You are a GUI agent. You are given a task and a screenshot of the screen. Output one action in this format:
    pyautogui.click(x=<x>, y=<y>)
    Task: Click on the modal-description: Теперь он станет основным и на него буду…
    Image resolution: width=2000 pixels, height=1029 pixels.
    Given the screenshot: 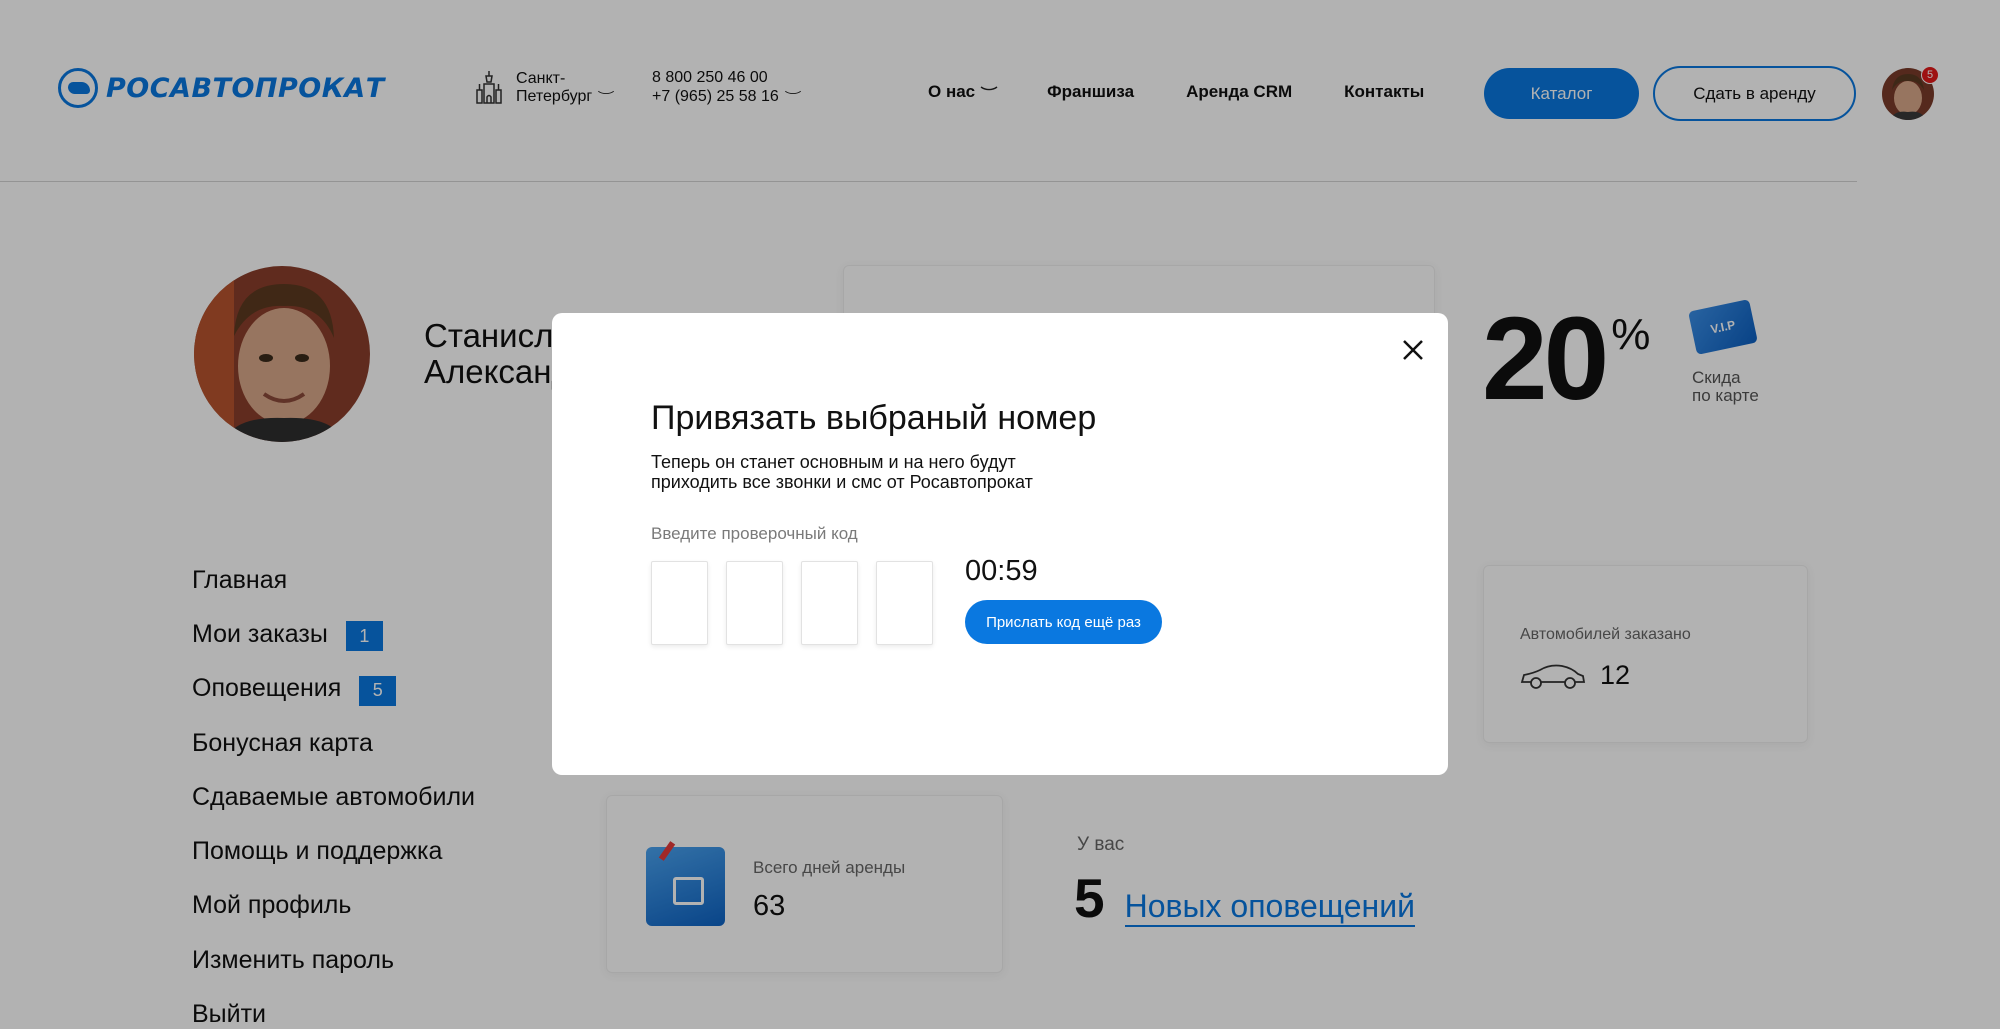 What is the action you would take?
    pyautogui.click(x=842, y=472)
    